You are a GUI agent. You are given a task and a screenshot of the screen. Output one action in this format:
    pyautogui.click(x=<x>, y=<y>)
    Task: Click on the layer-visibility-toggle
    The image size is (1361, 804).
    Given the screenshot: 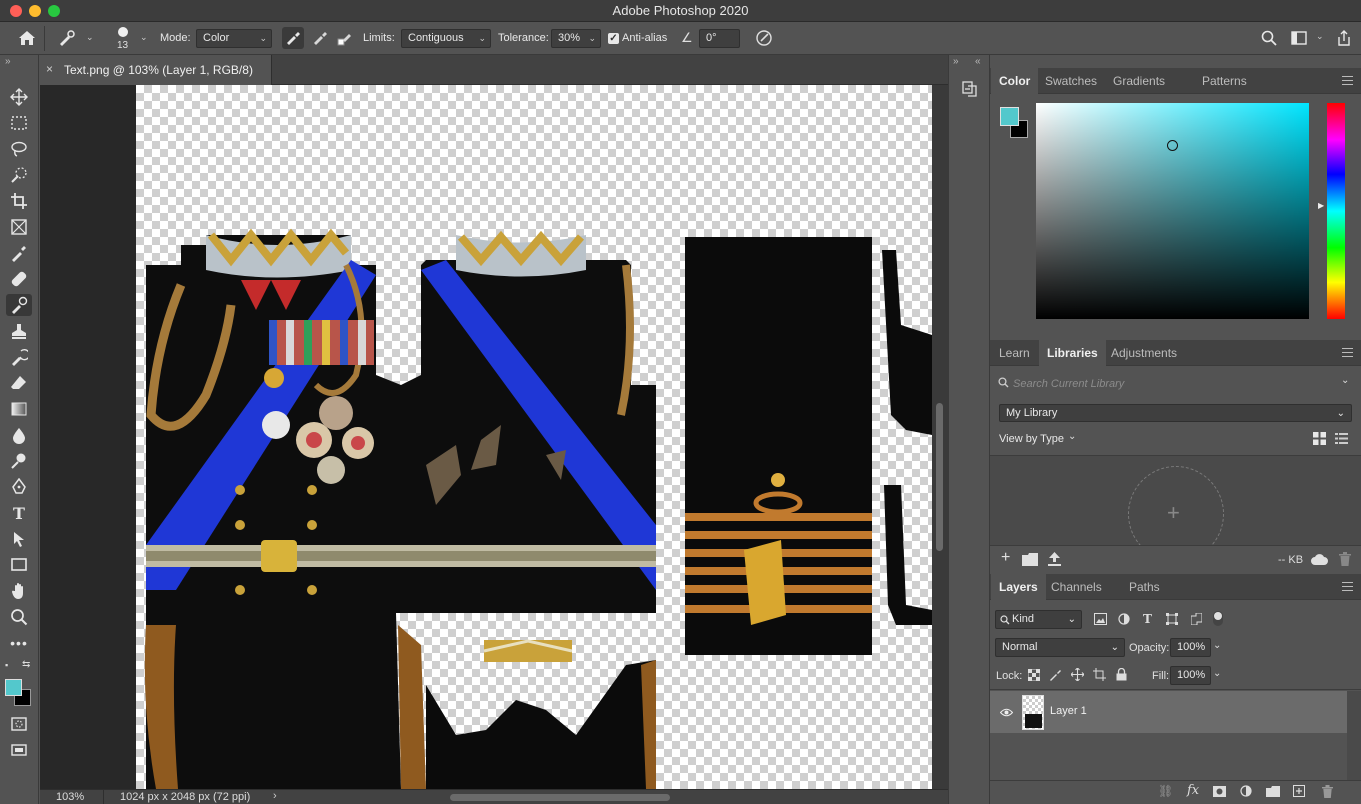 What is the action you would take?
    pyautogui.click(x=1006, y=713)
    